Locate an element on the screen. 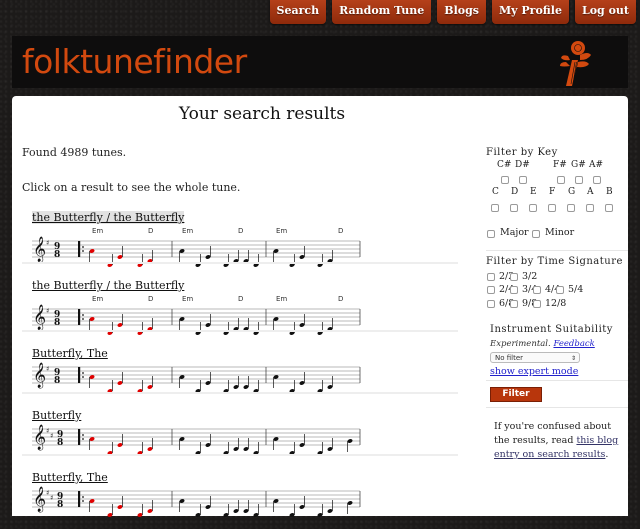  site-header: folktunefinder is located at coordinates (320, 62).